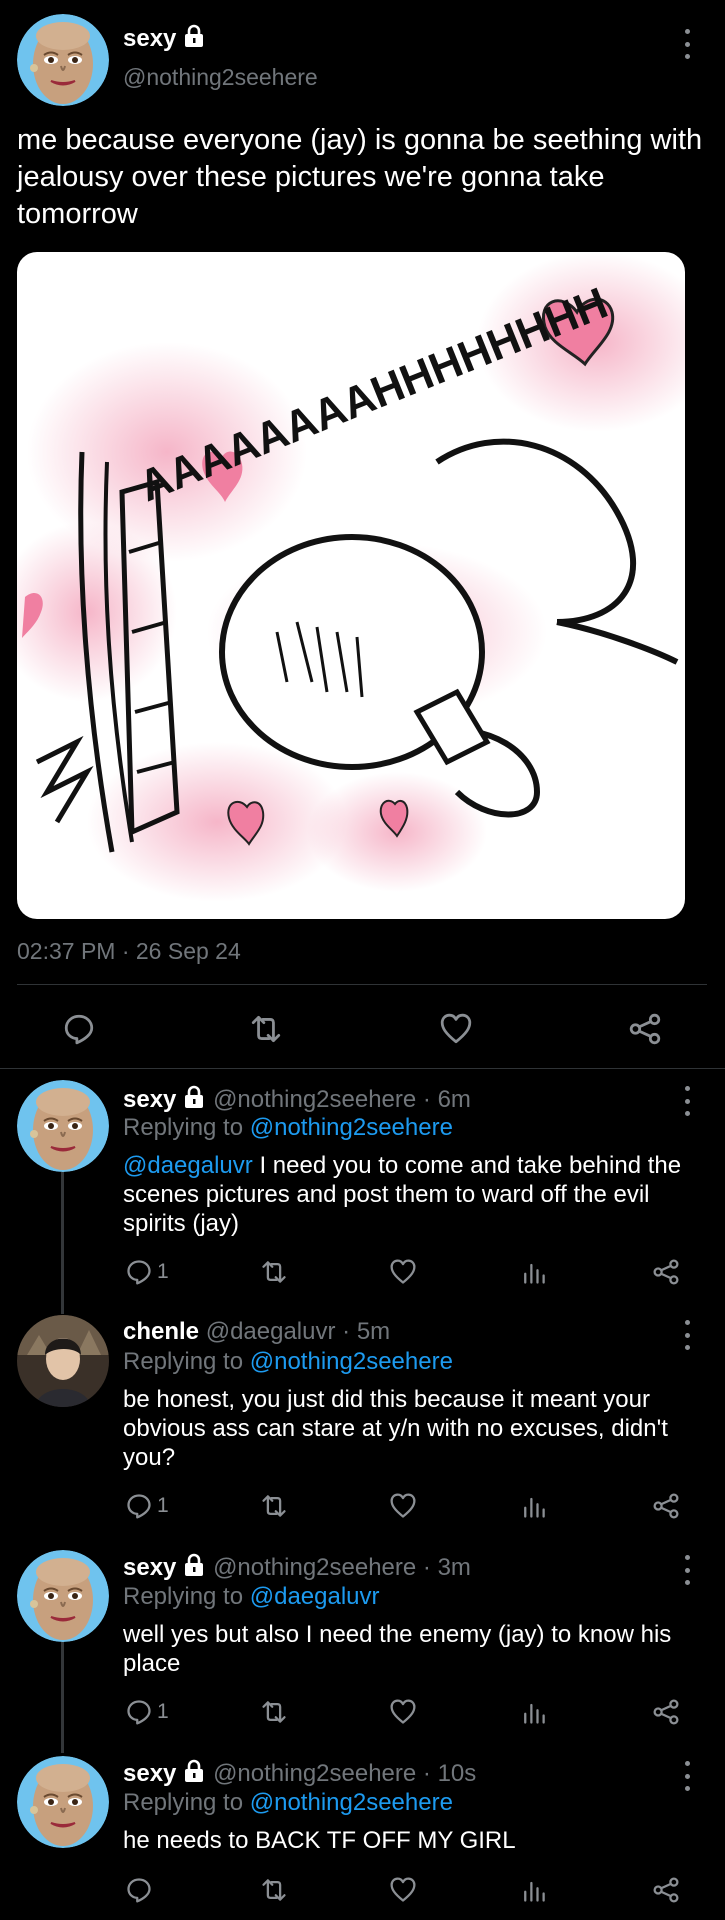 The image size is (725, 1920). Describe the element at coordinates (319, 1840) in the screenshot. I see `reply-text: he needs to BACK TF OFF MY GIRL` at that location.